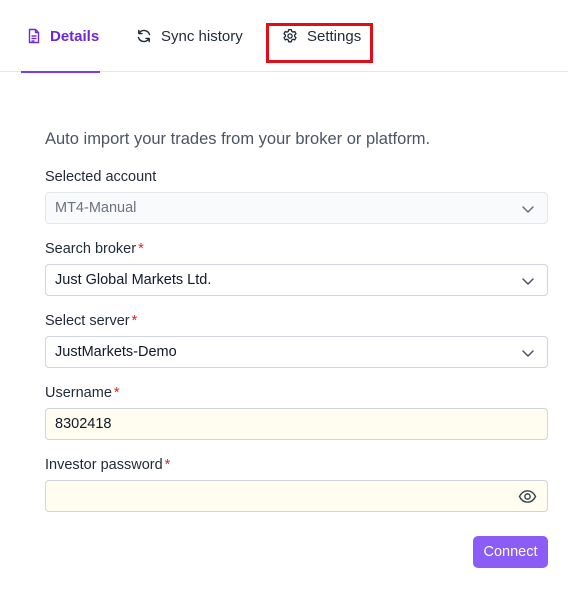  I want to click on select-server-label: Select server *, so click(91, 321).